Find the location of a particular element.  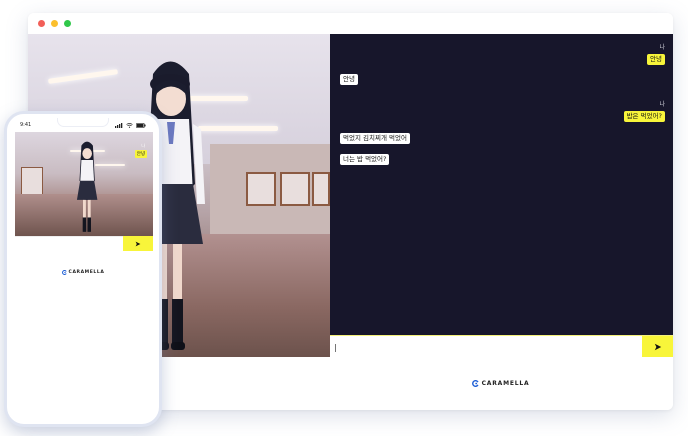

phone-send-button is located at coordinates (138, 243).